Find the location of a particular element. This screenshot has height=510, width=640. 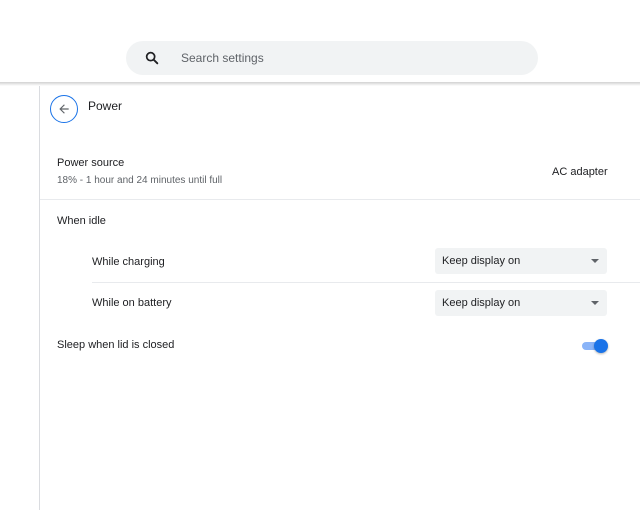

sleep-lid-toggle is located at coordinates (594, 346).